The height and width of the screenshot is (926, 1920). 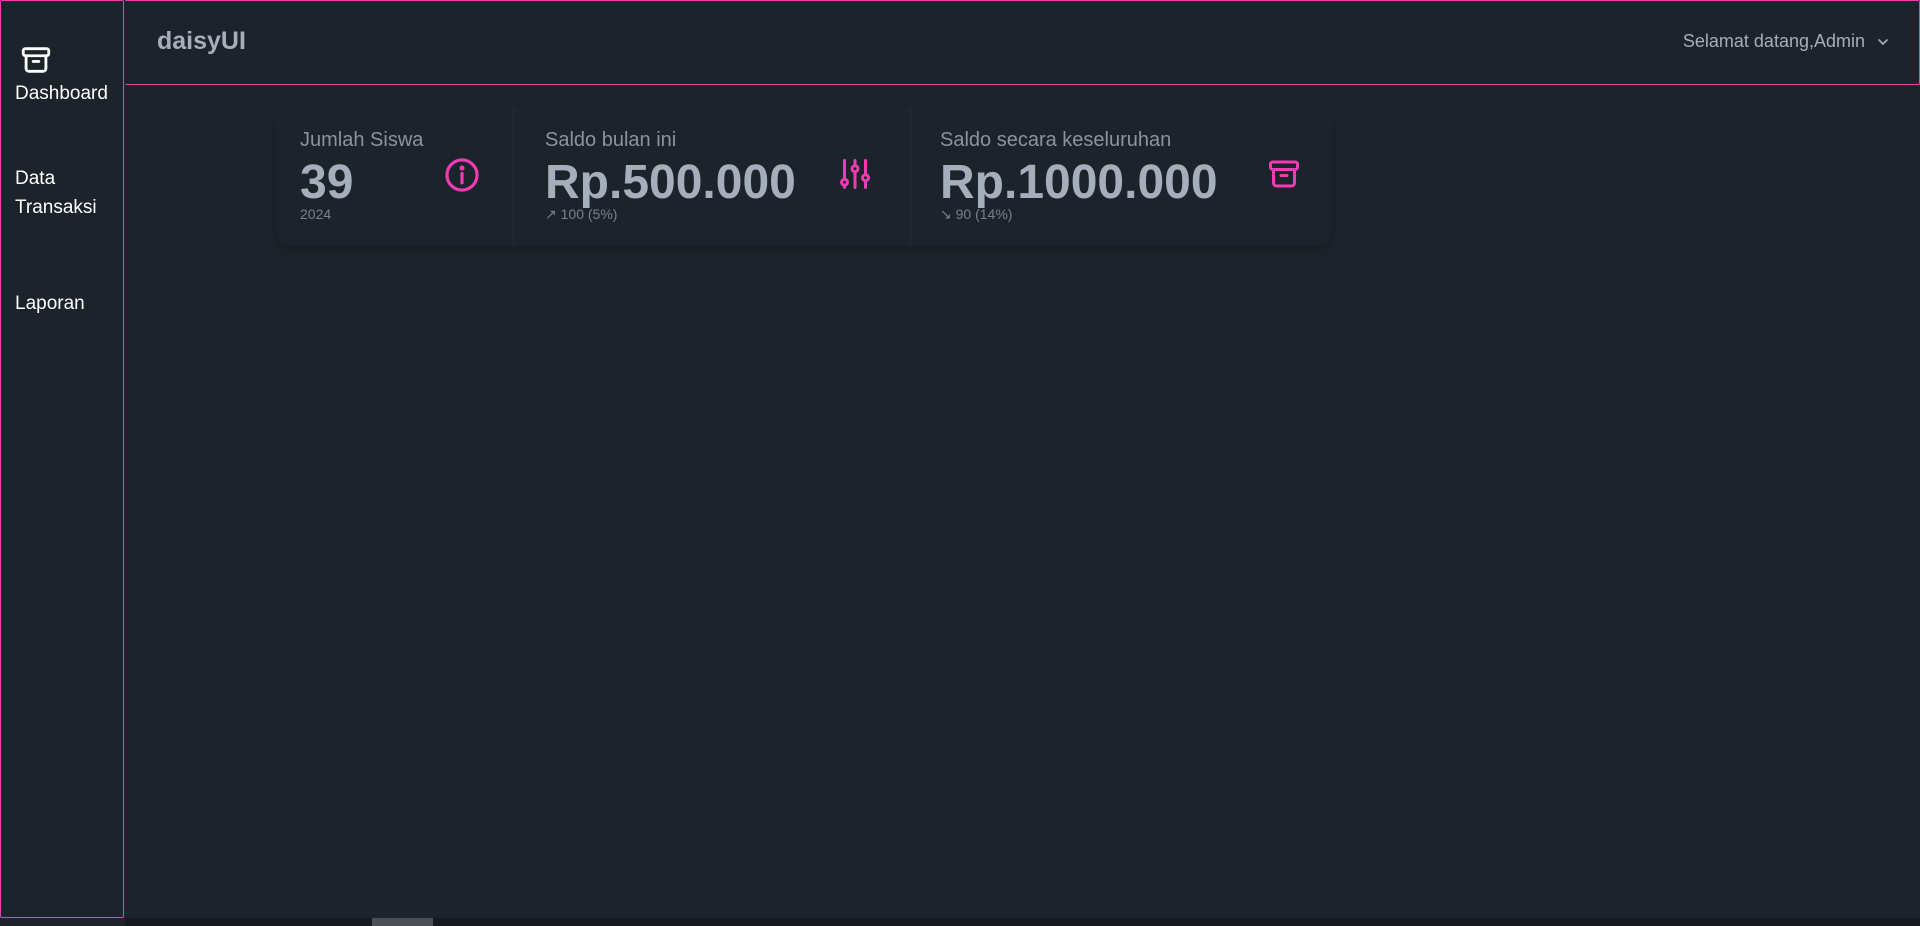 I want to click on stat-title: Jumlah Siswa, so click(x=362, y=140).